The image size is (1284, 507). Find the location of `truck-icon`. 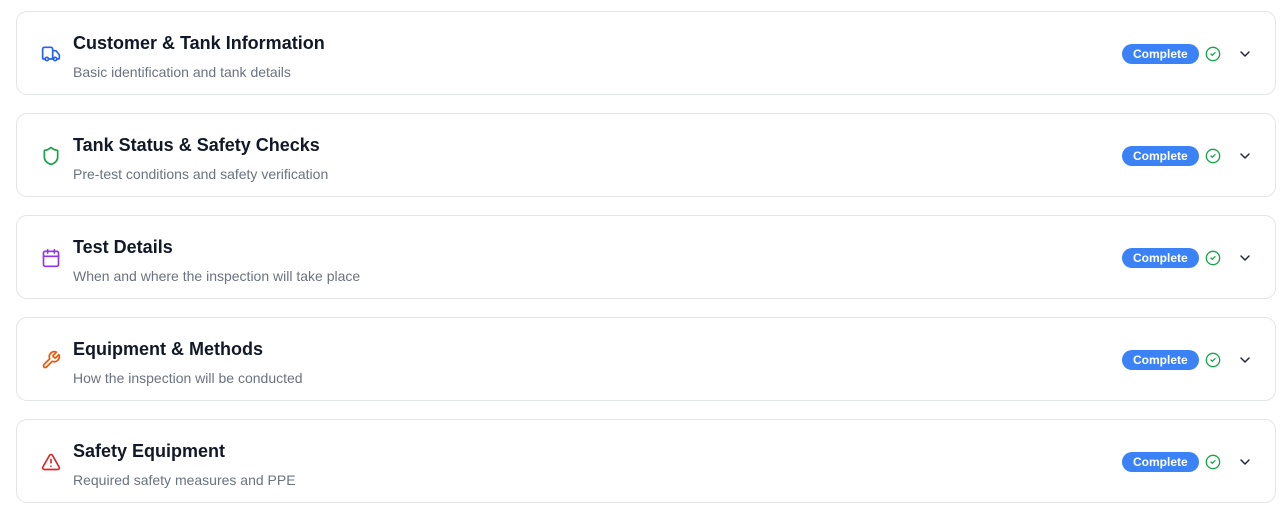

truck-icon is located at coordinates (51, 54).